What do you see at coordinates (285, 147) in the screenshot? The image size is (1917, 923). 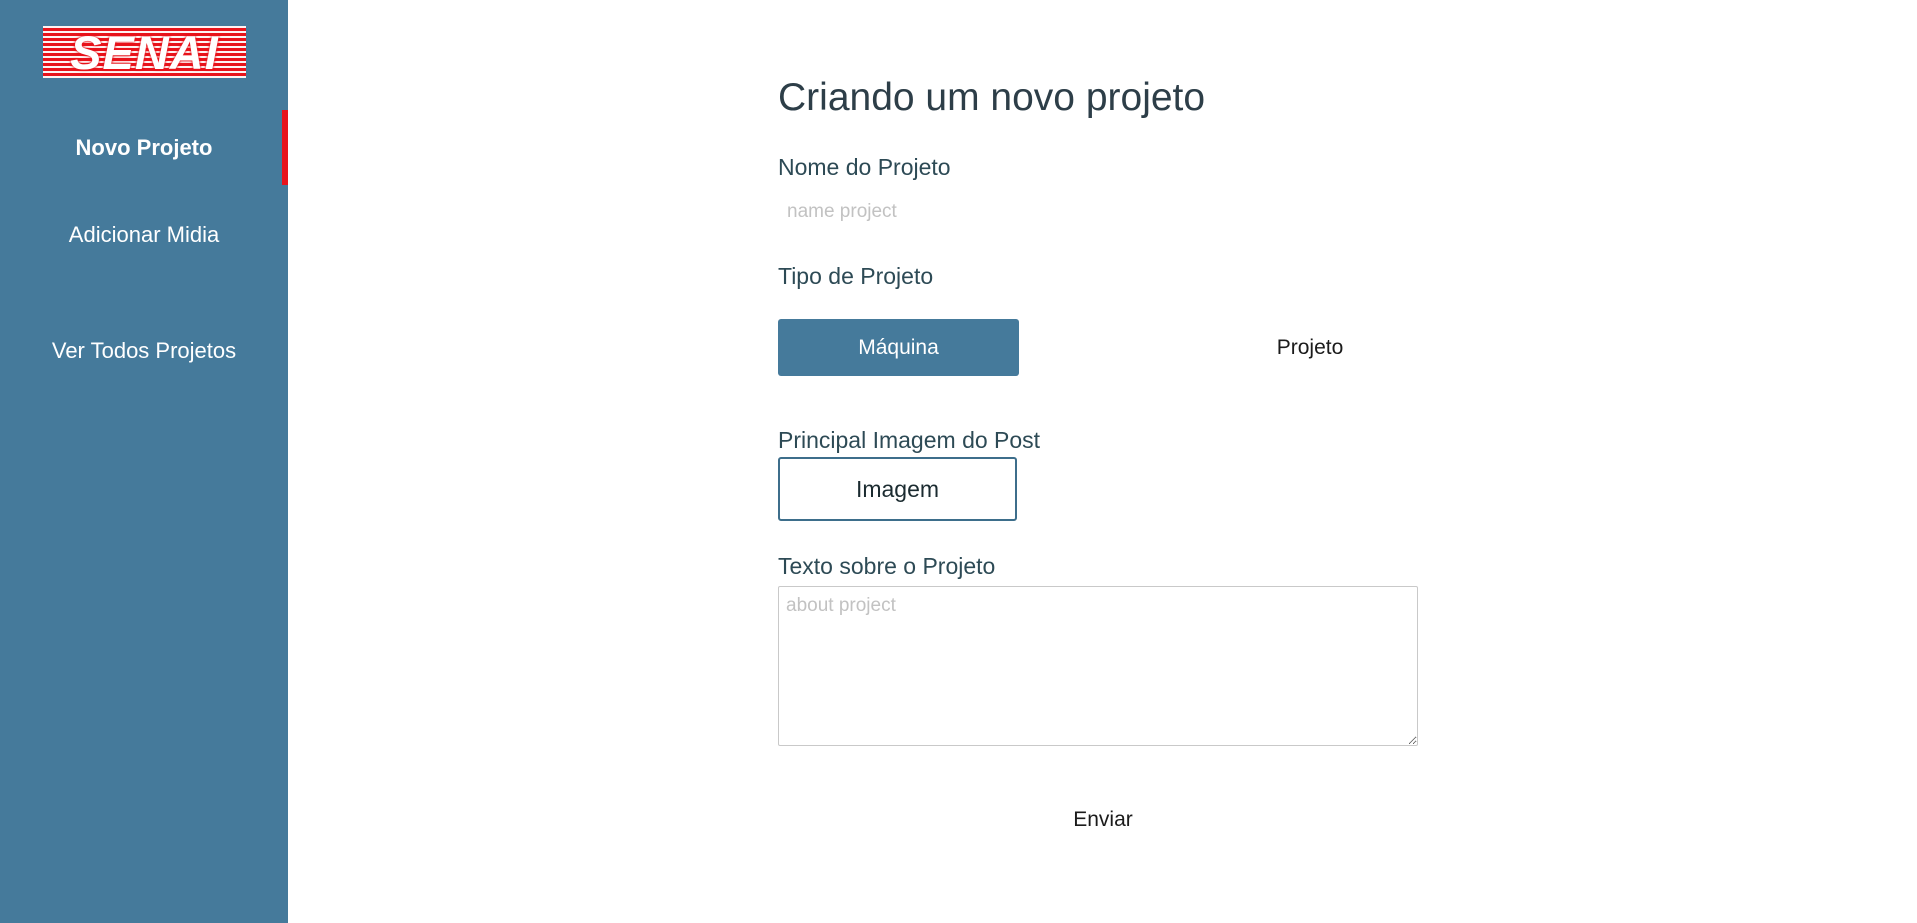 I see `active-indicator` at bounding box center [285, 147].